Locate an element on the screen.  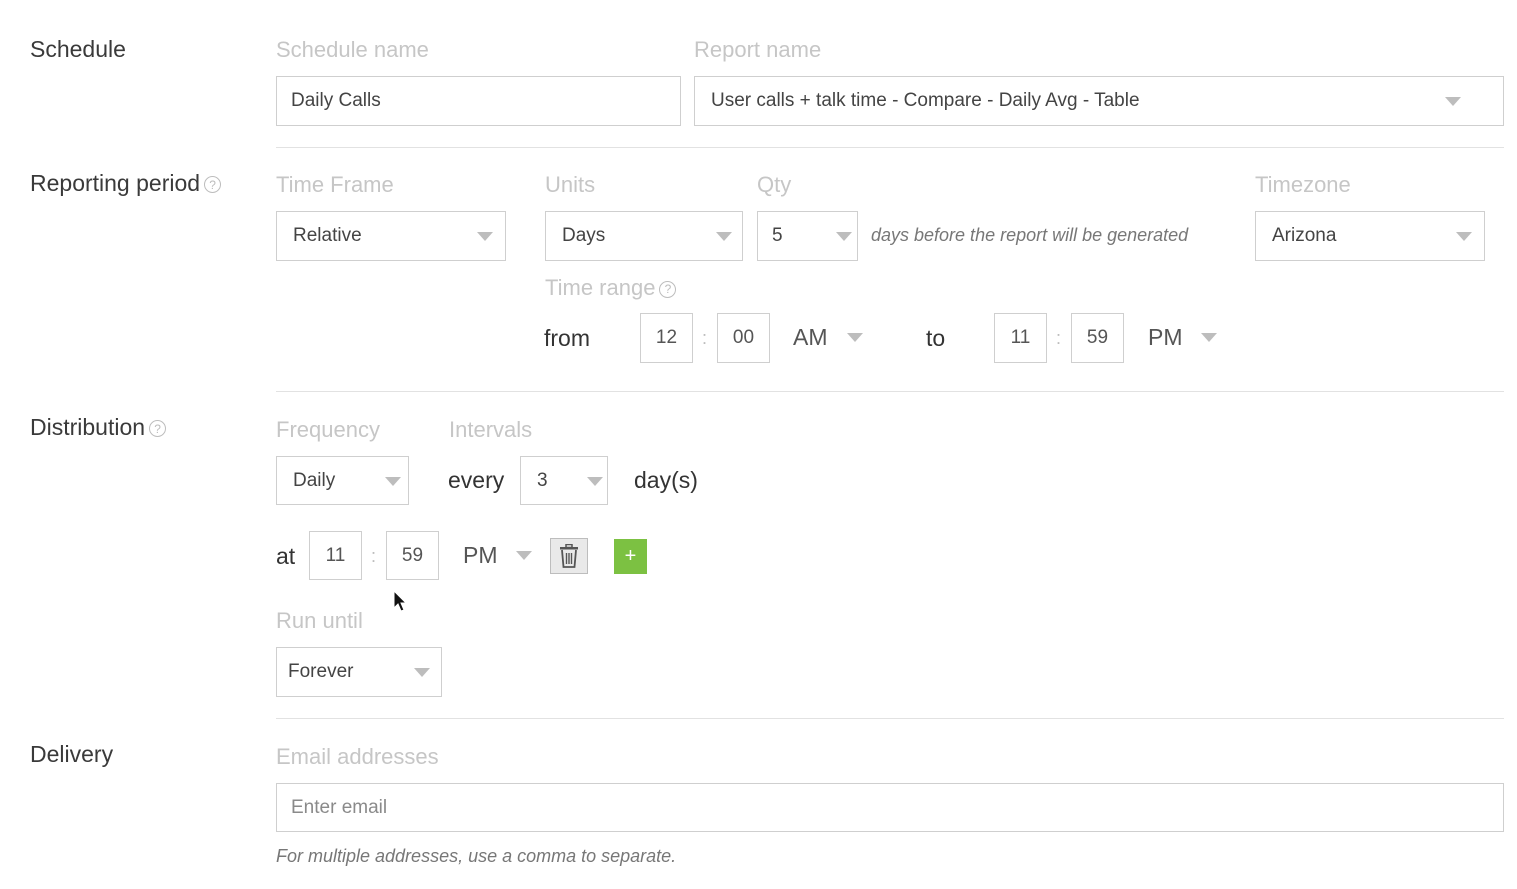
time-range-label: Time range? is located at coordinates (611, 288).